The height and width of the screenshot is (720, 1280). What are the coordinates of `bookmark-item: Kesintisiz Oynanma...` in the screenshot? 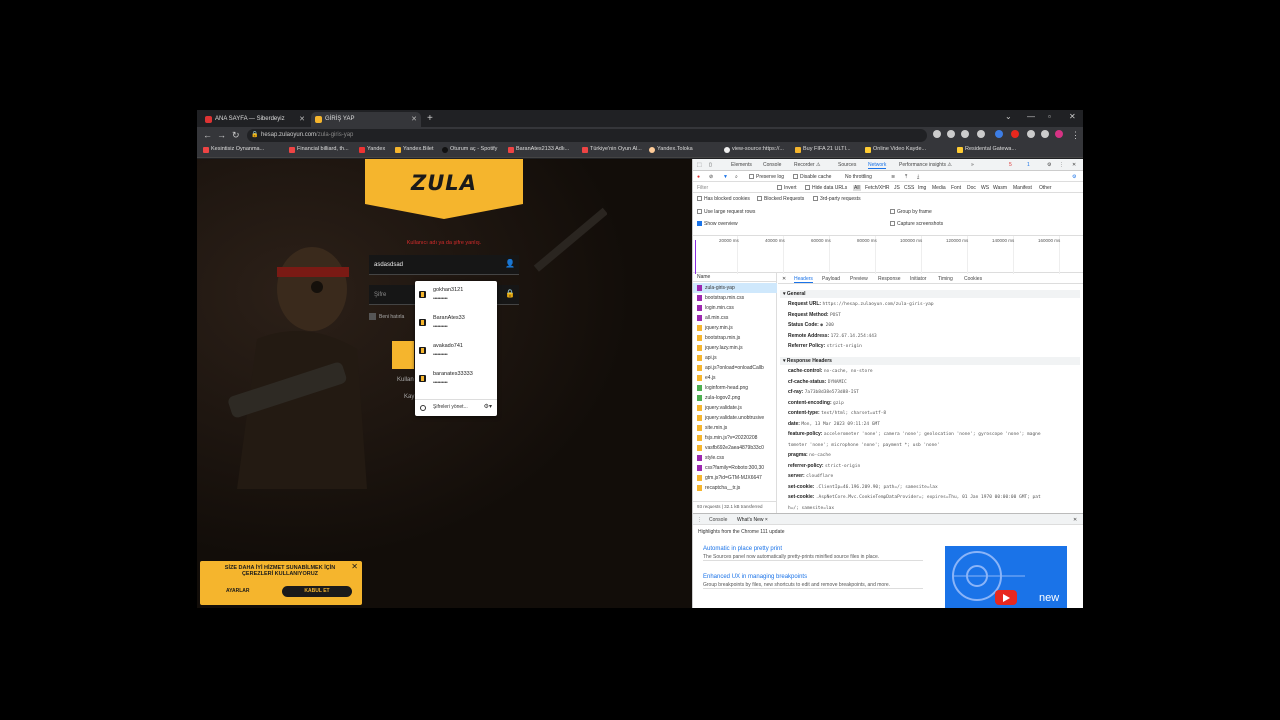 It's located at (233, 149).